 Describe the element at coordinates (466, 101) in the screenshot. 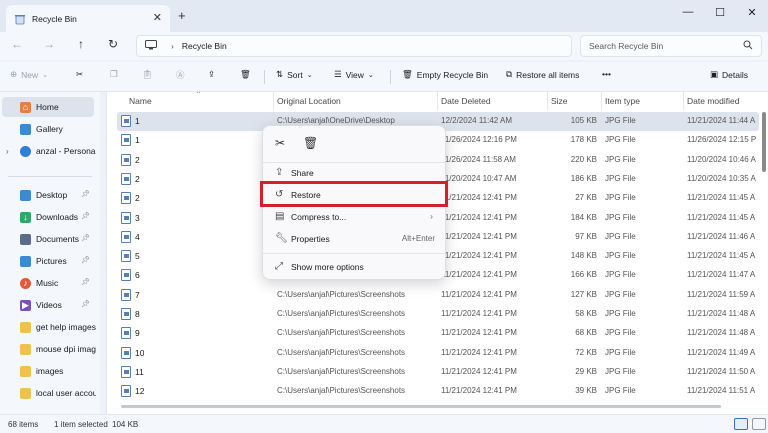

I see `column-header-date-deleted: Date Deleted` at that location.